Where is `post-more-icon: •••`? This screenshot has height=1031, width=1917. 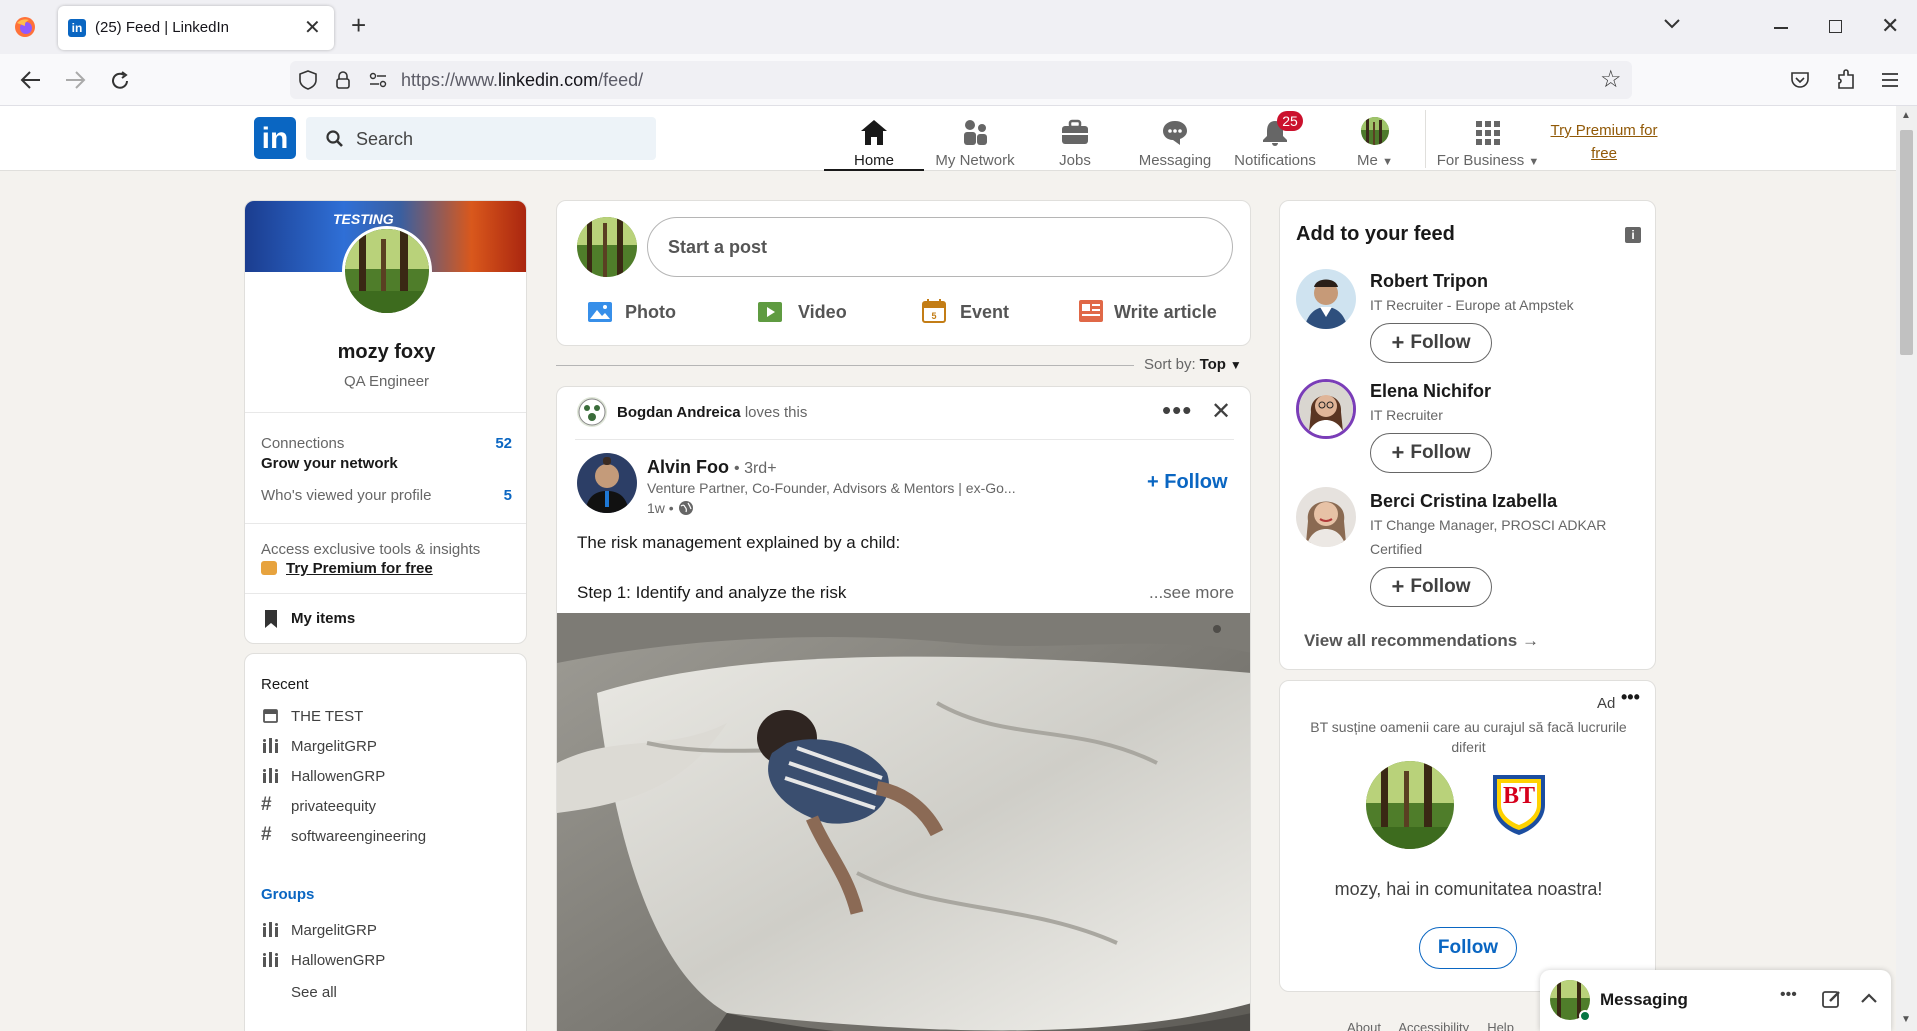 post-more-icon: ••• is located at coordinates (1177, 410).